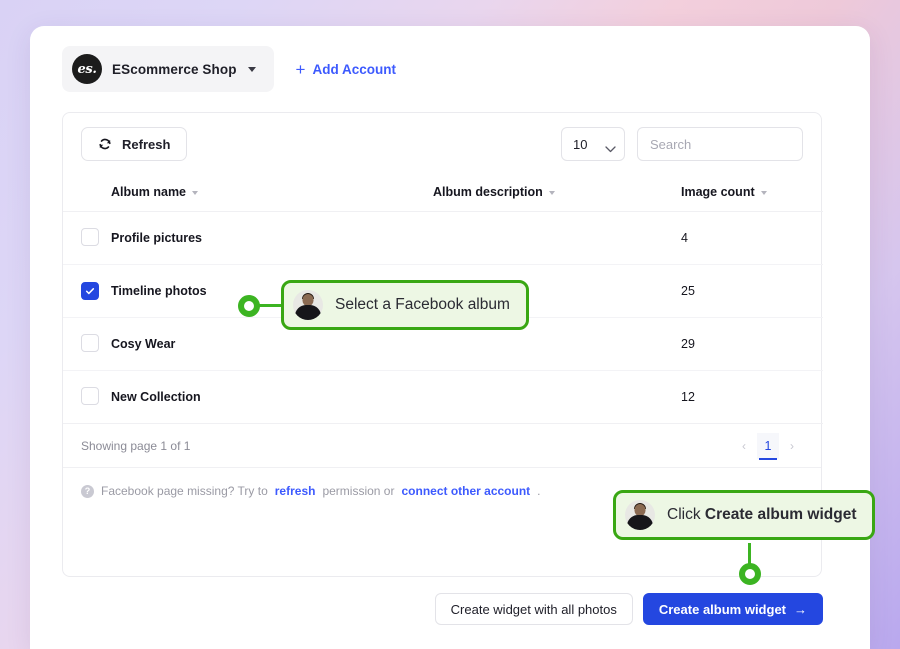  What do you see at coordinates (354, 69) in the screenshot?
I see `add-account-label: Add Account` at bounding box center [354, 69].